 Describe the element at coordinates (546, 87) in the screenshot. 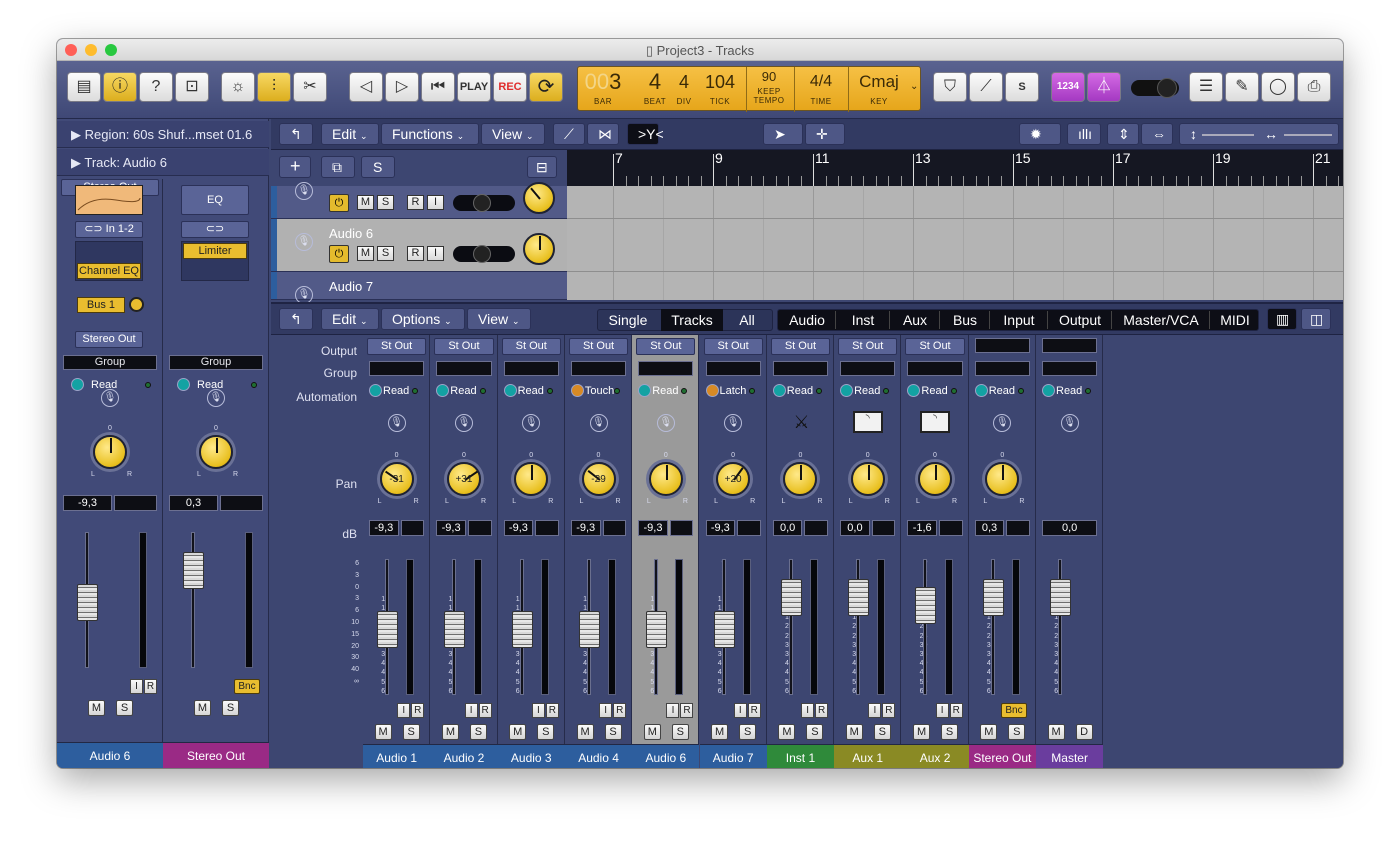

I see `cycle-button: ⟳` at that location.